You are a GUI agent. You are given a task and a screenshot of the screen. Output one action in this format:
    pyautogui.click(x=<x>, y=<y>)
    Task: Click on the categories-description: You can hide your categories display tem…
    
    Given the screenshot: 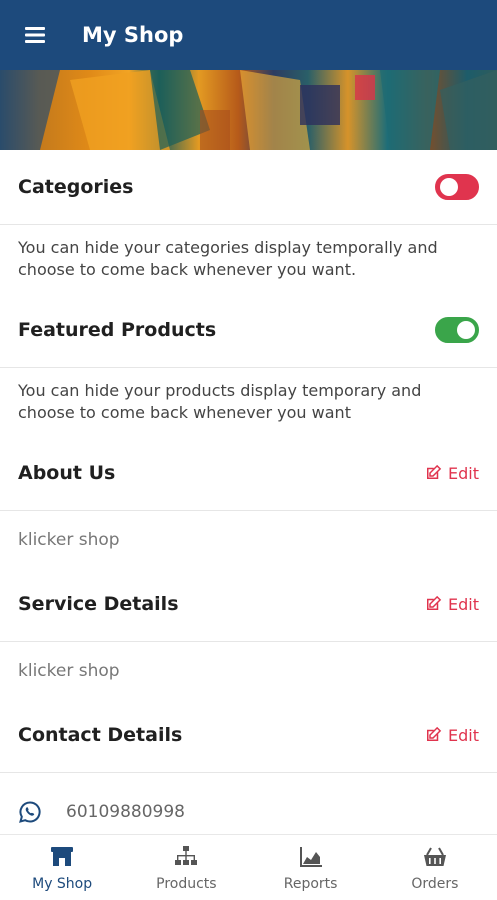 What is the action you would take?
    pyautogui.click(x=228, y=258)
    